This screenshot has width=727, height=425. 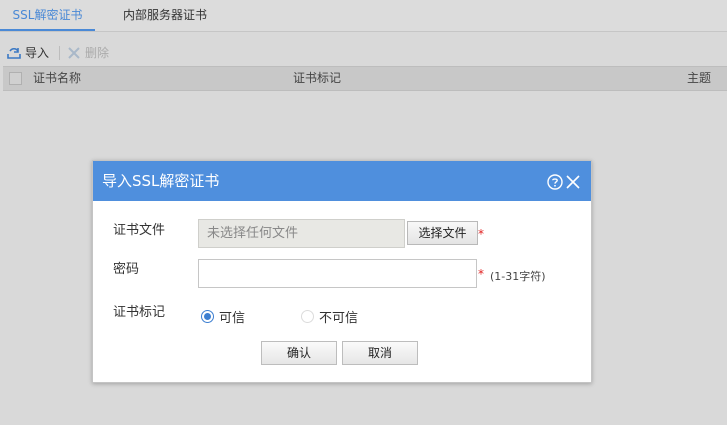 I want to click on dialog-header: 导入SSL解密证书, so click(x=342, y=181).